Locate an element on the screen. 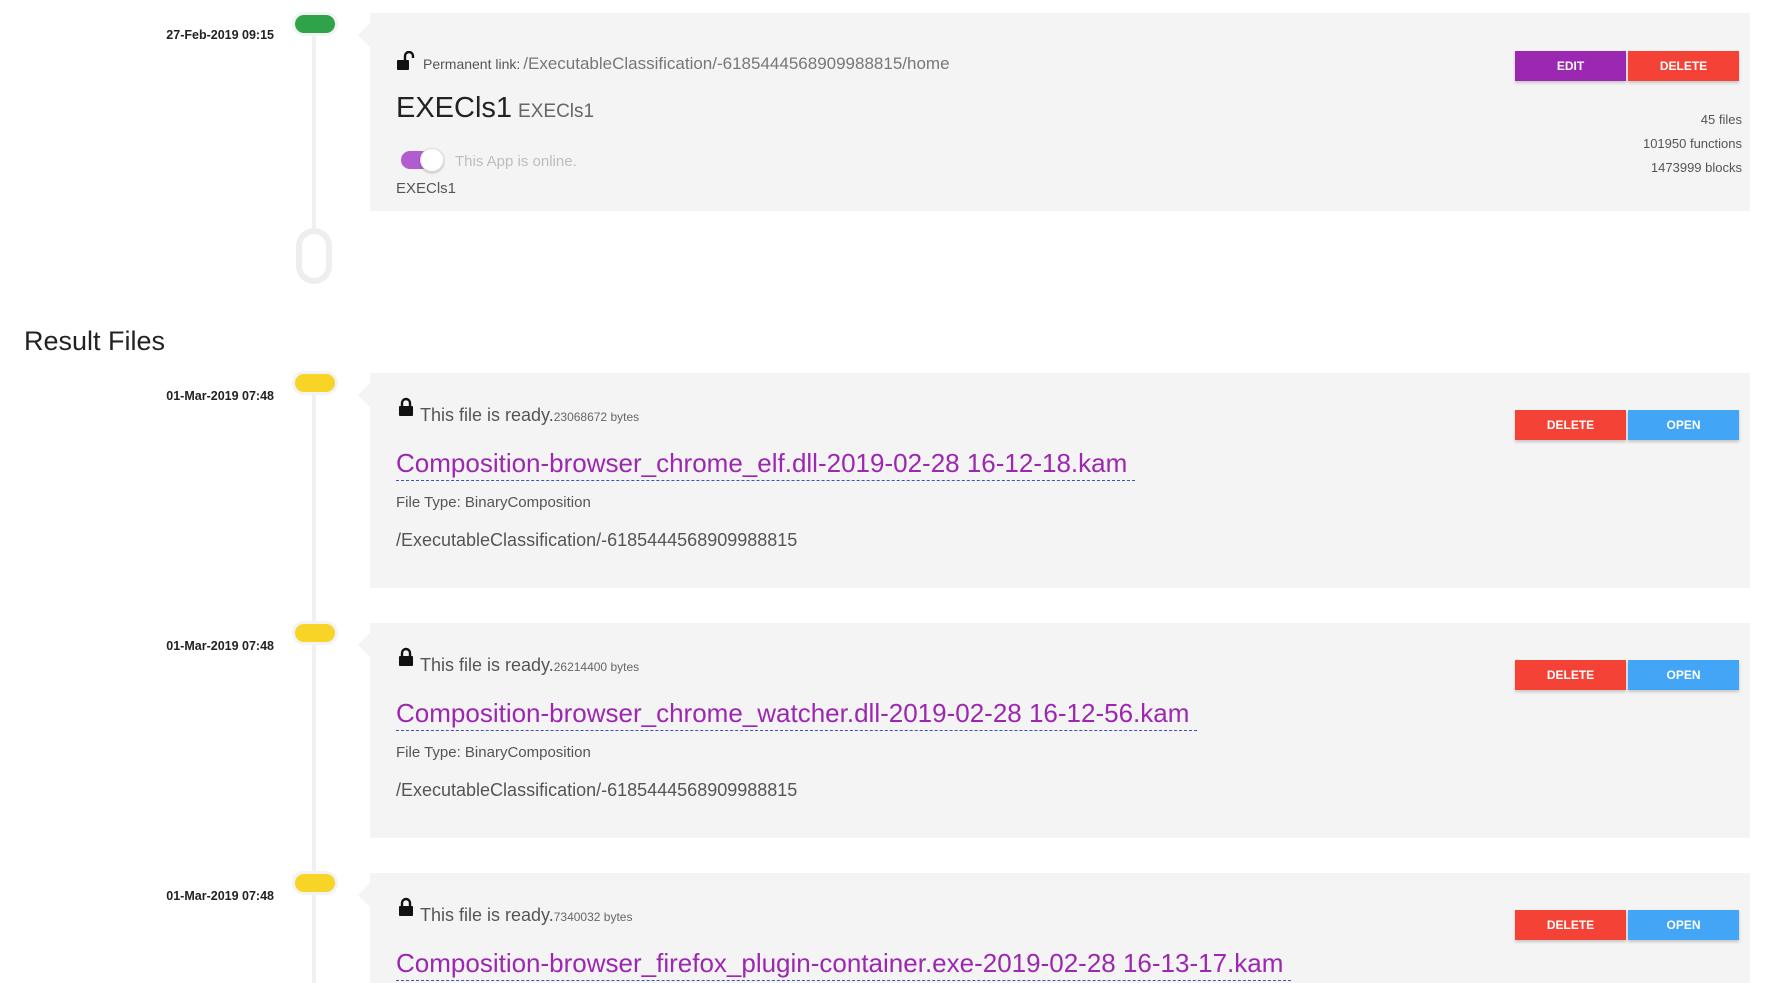  online-status-marker is located at coordinates (315, 24).